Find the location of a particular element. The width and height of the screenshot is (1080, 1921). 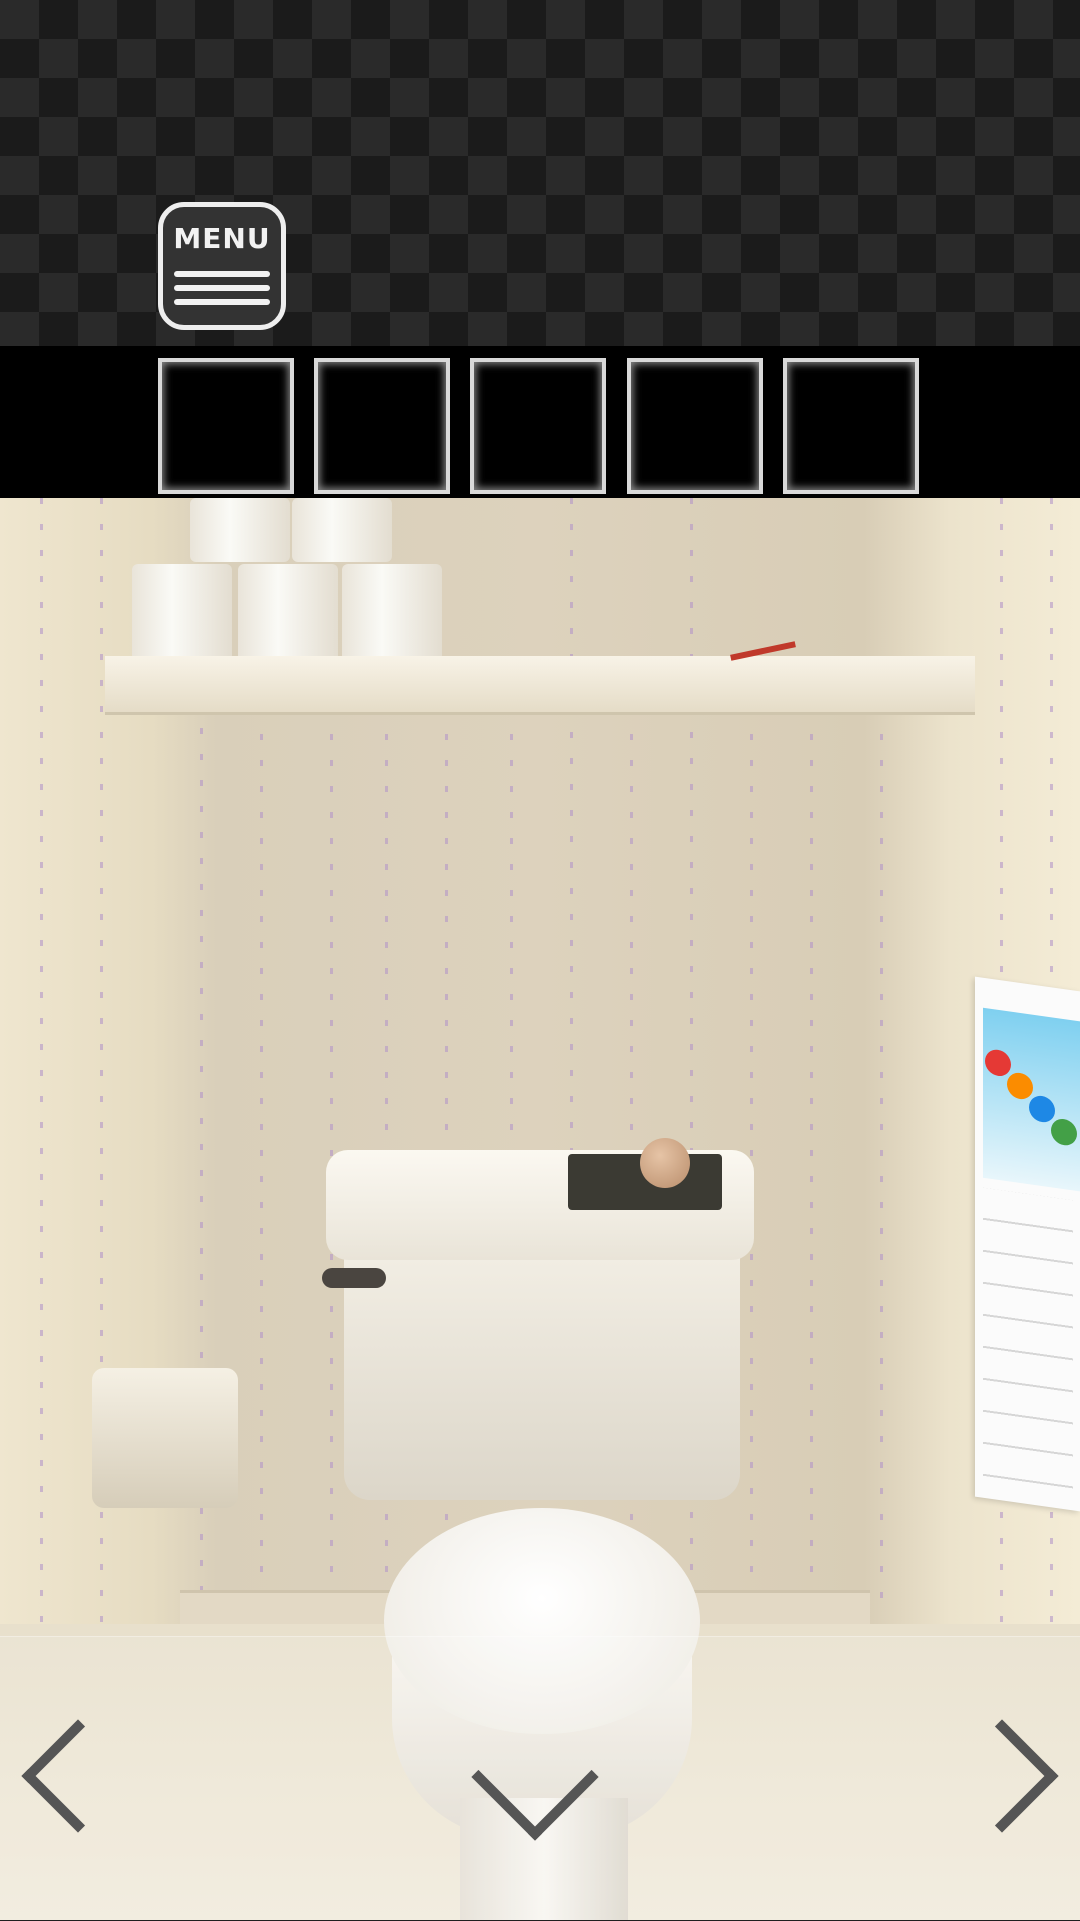

inventory-bar is located at coordinates (540, 422).